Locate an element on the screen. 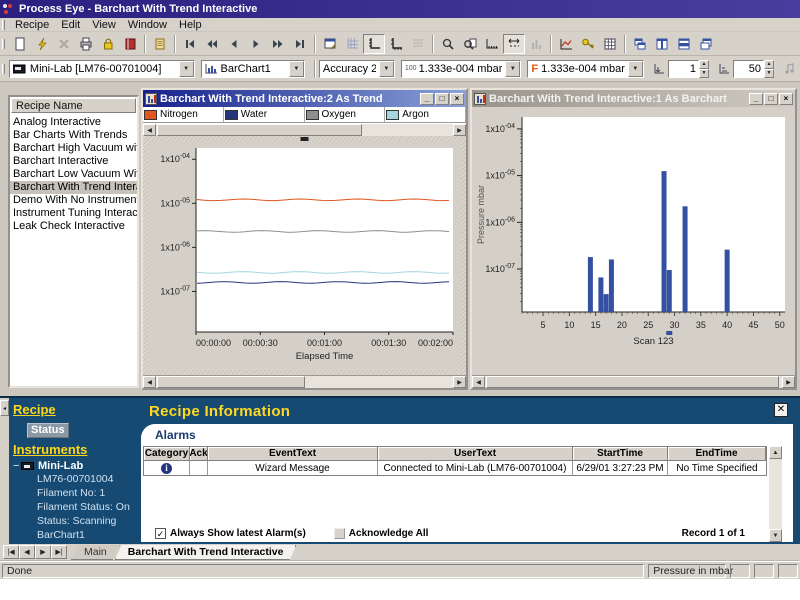  step-back-button is located at coordinates (234, 43).